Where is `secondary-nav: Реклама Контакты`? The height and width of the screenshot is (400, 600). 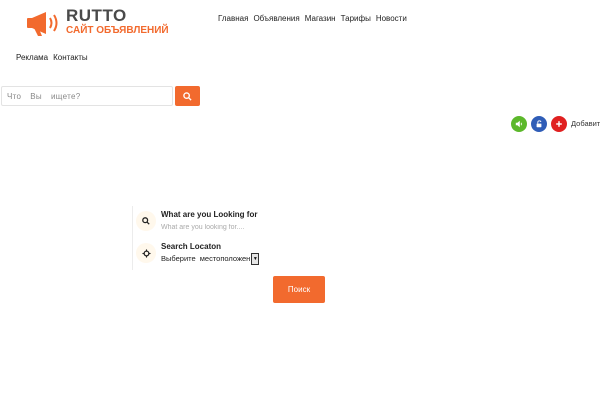 secondary-nav: Реклама Контакты is located at coordinates (52, 57).